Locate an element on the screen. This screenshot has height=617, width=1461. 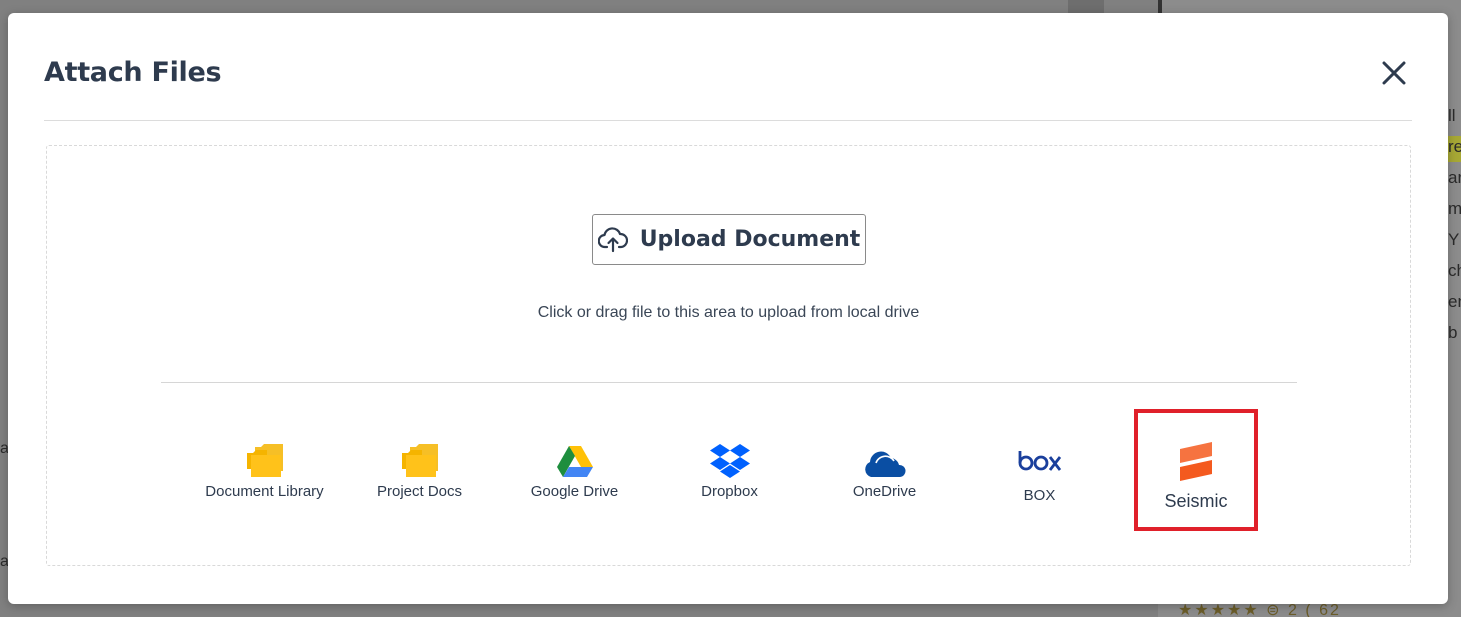
source-label: Document Library is located at coordinates (264, 491).